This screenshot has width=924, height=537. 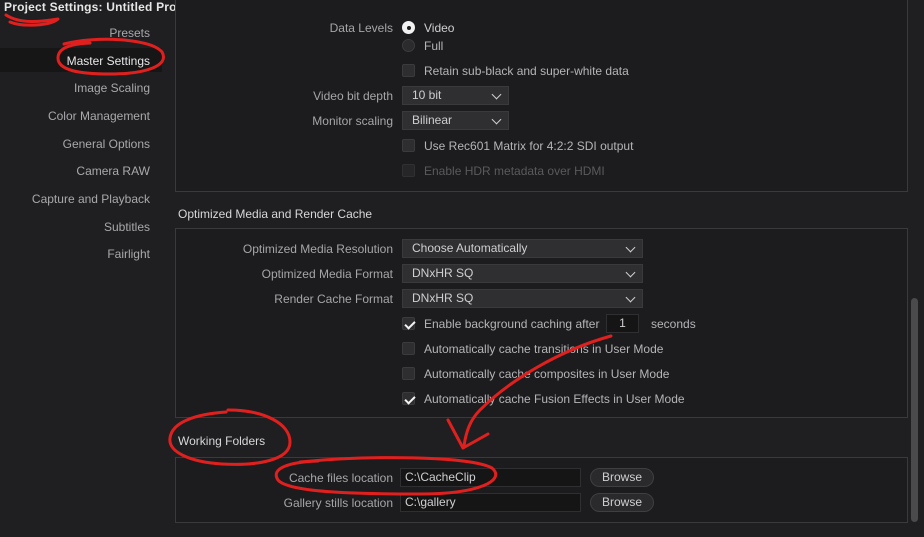 I want to click on annotation-arrow-head, so click(x=468, y=434).